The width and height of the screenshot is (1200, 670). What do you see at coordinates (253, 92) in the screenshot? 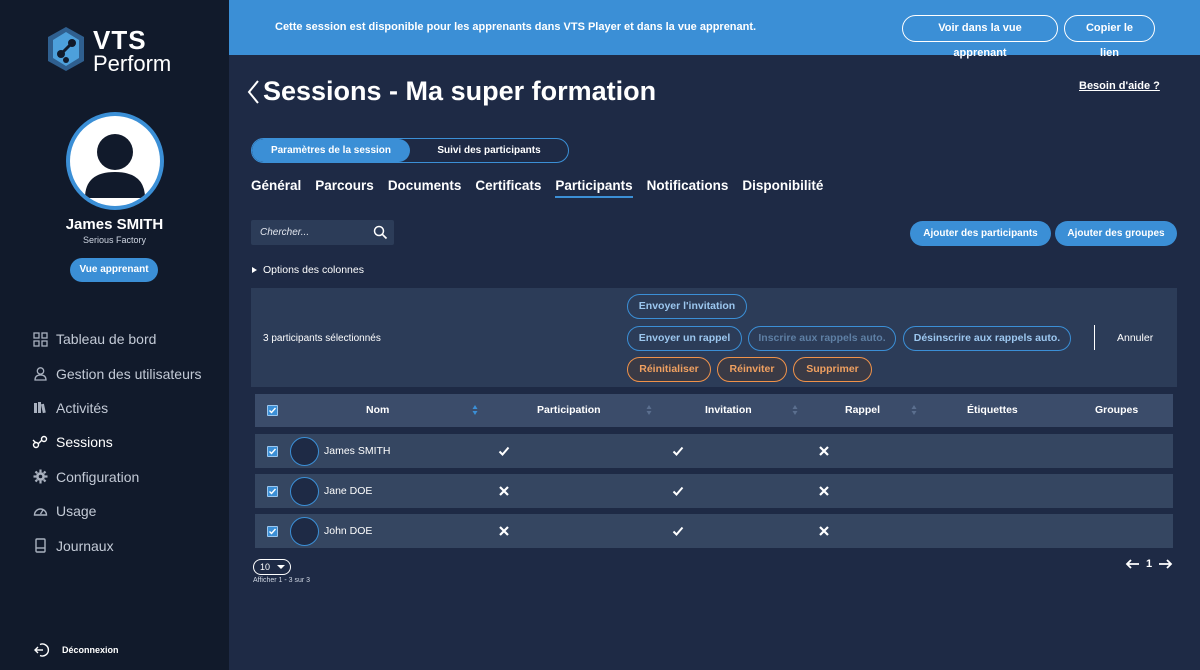
I see `back-chevron-icon` at bounding box center [253, 92].